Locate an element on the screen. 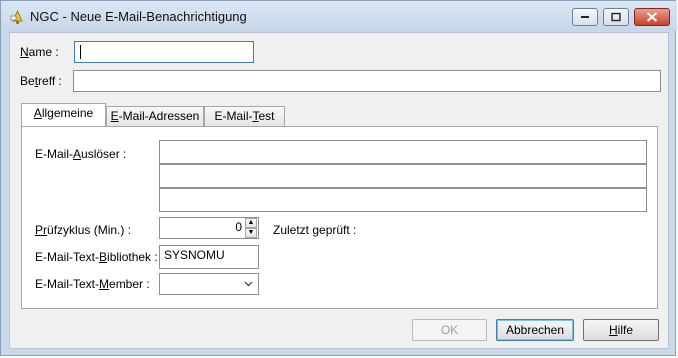  name-label: Name : is located at coordinates (39, 52).